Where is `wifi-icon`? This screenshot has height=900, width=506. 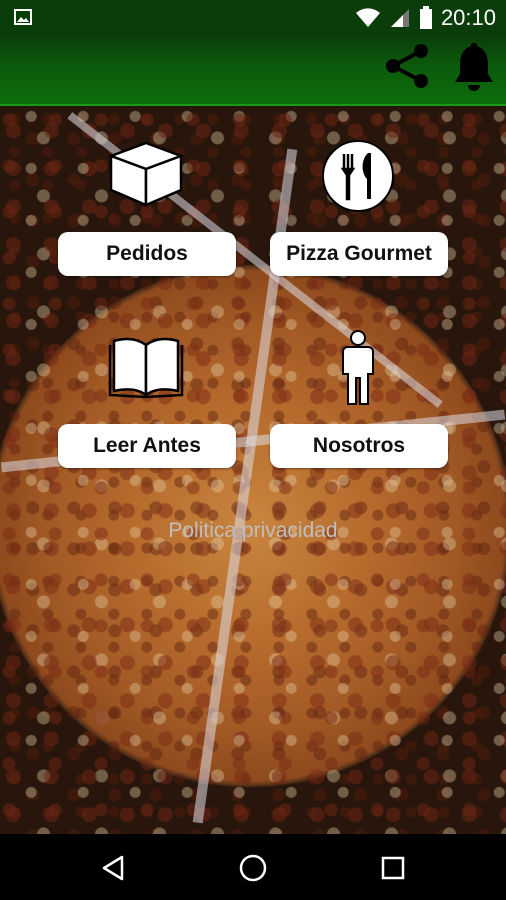 wifi-icon is located at coordinates (367, 17).